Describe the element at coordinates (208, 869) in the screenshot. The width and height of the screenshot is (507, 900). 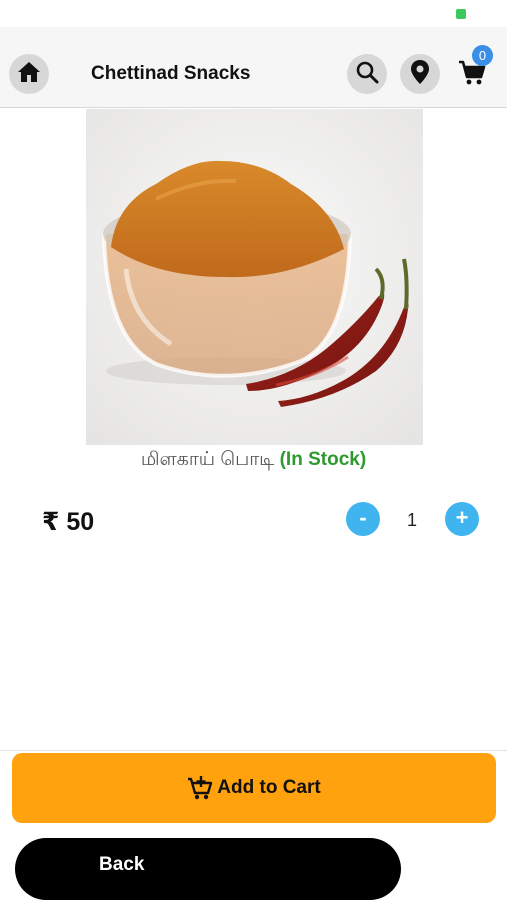
I see `back-button: Back` at that location.